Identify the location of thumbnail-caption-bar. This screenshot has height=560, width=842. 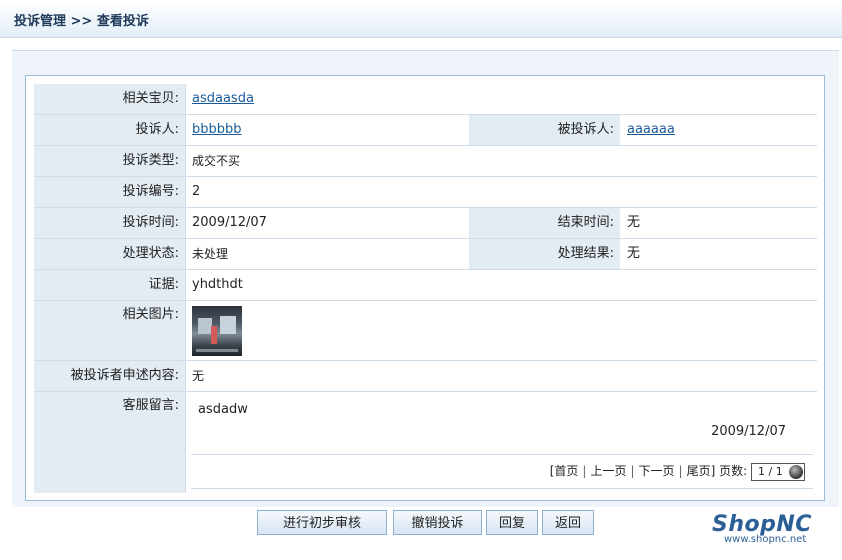
(217, 350).